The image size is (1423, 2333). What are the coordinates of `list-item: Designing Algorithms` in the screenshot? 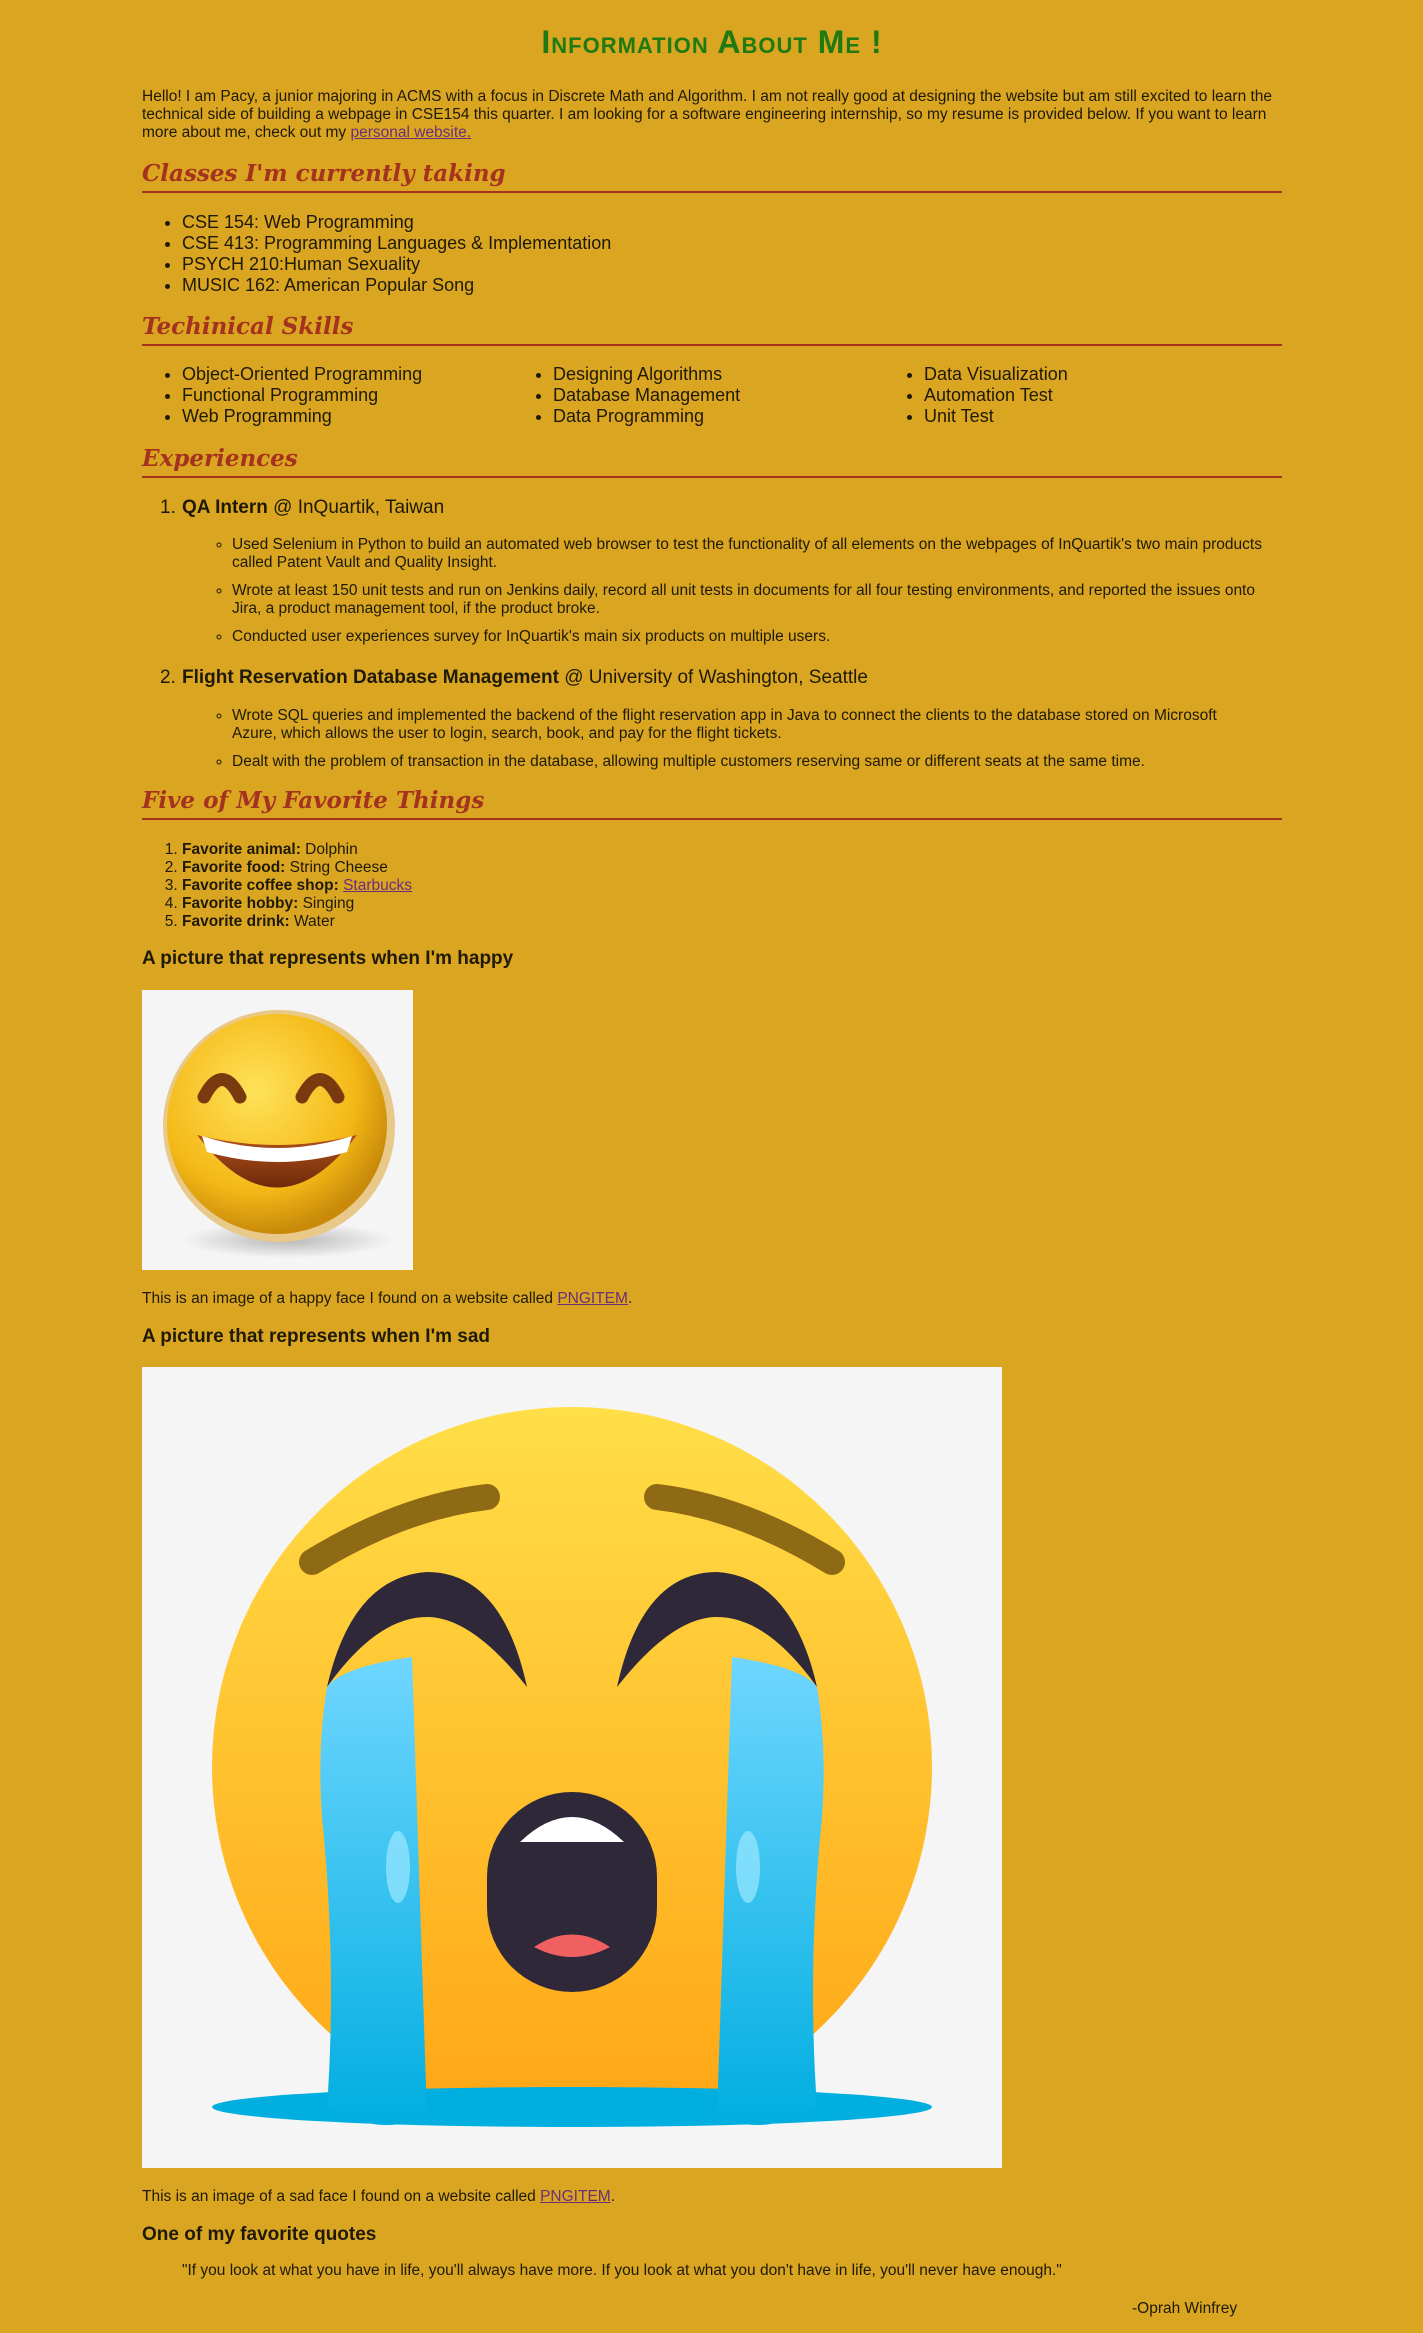 It's located at (646, 374).